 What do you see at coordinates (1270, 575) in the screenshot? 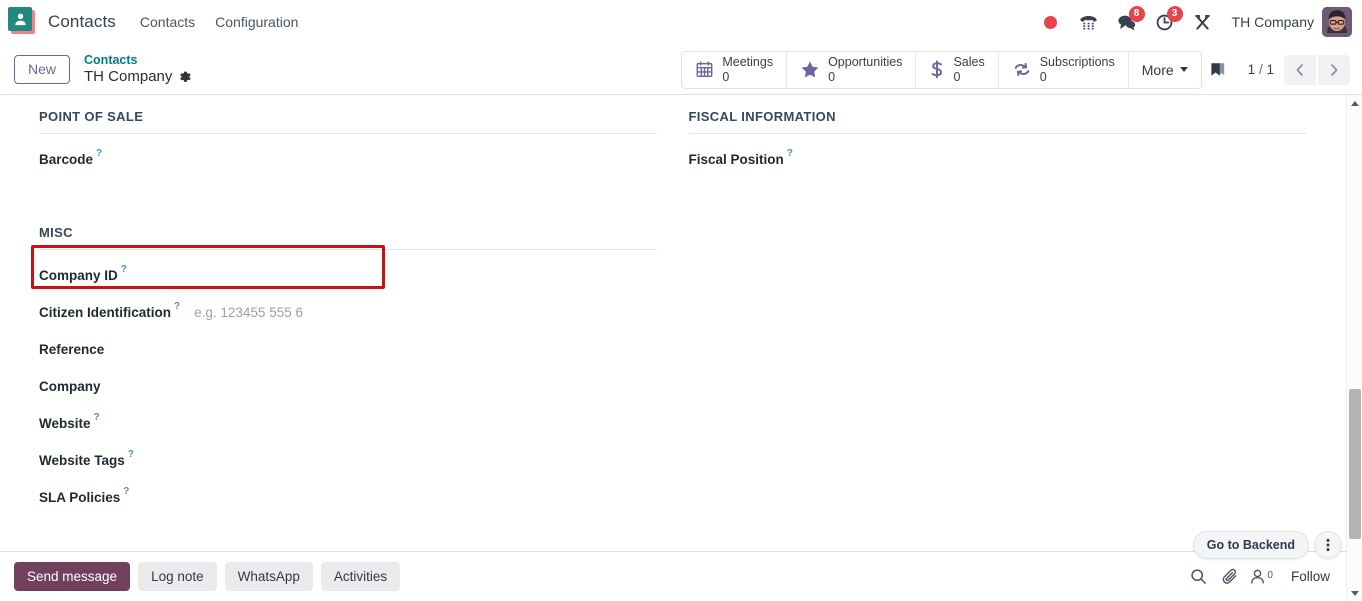
I see `followers-count: 0` at bounding box center [1270, 575].